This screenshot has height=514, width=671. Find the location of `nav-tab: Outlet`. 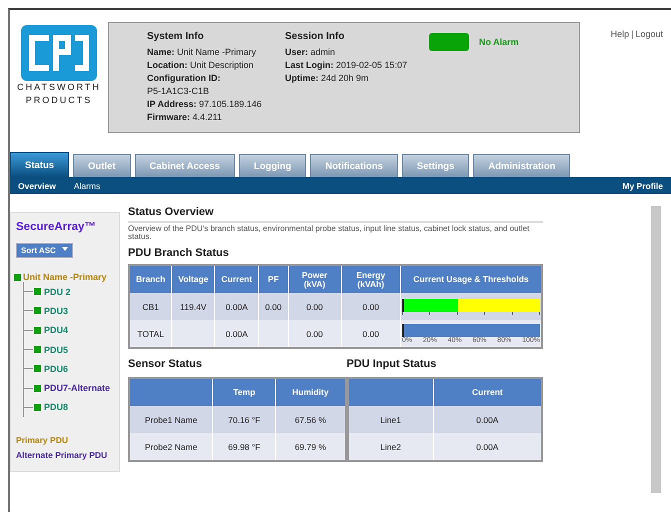

nav-tab: Outlet is located at coordinates (101, 165).